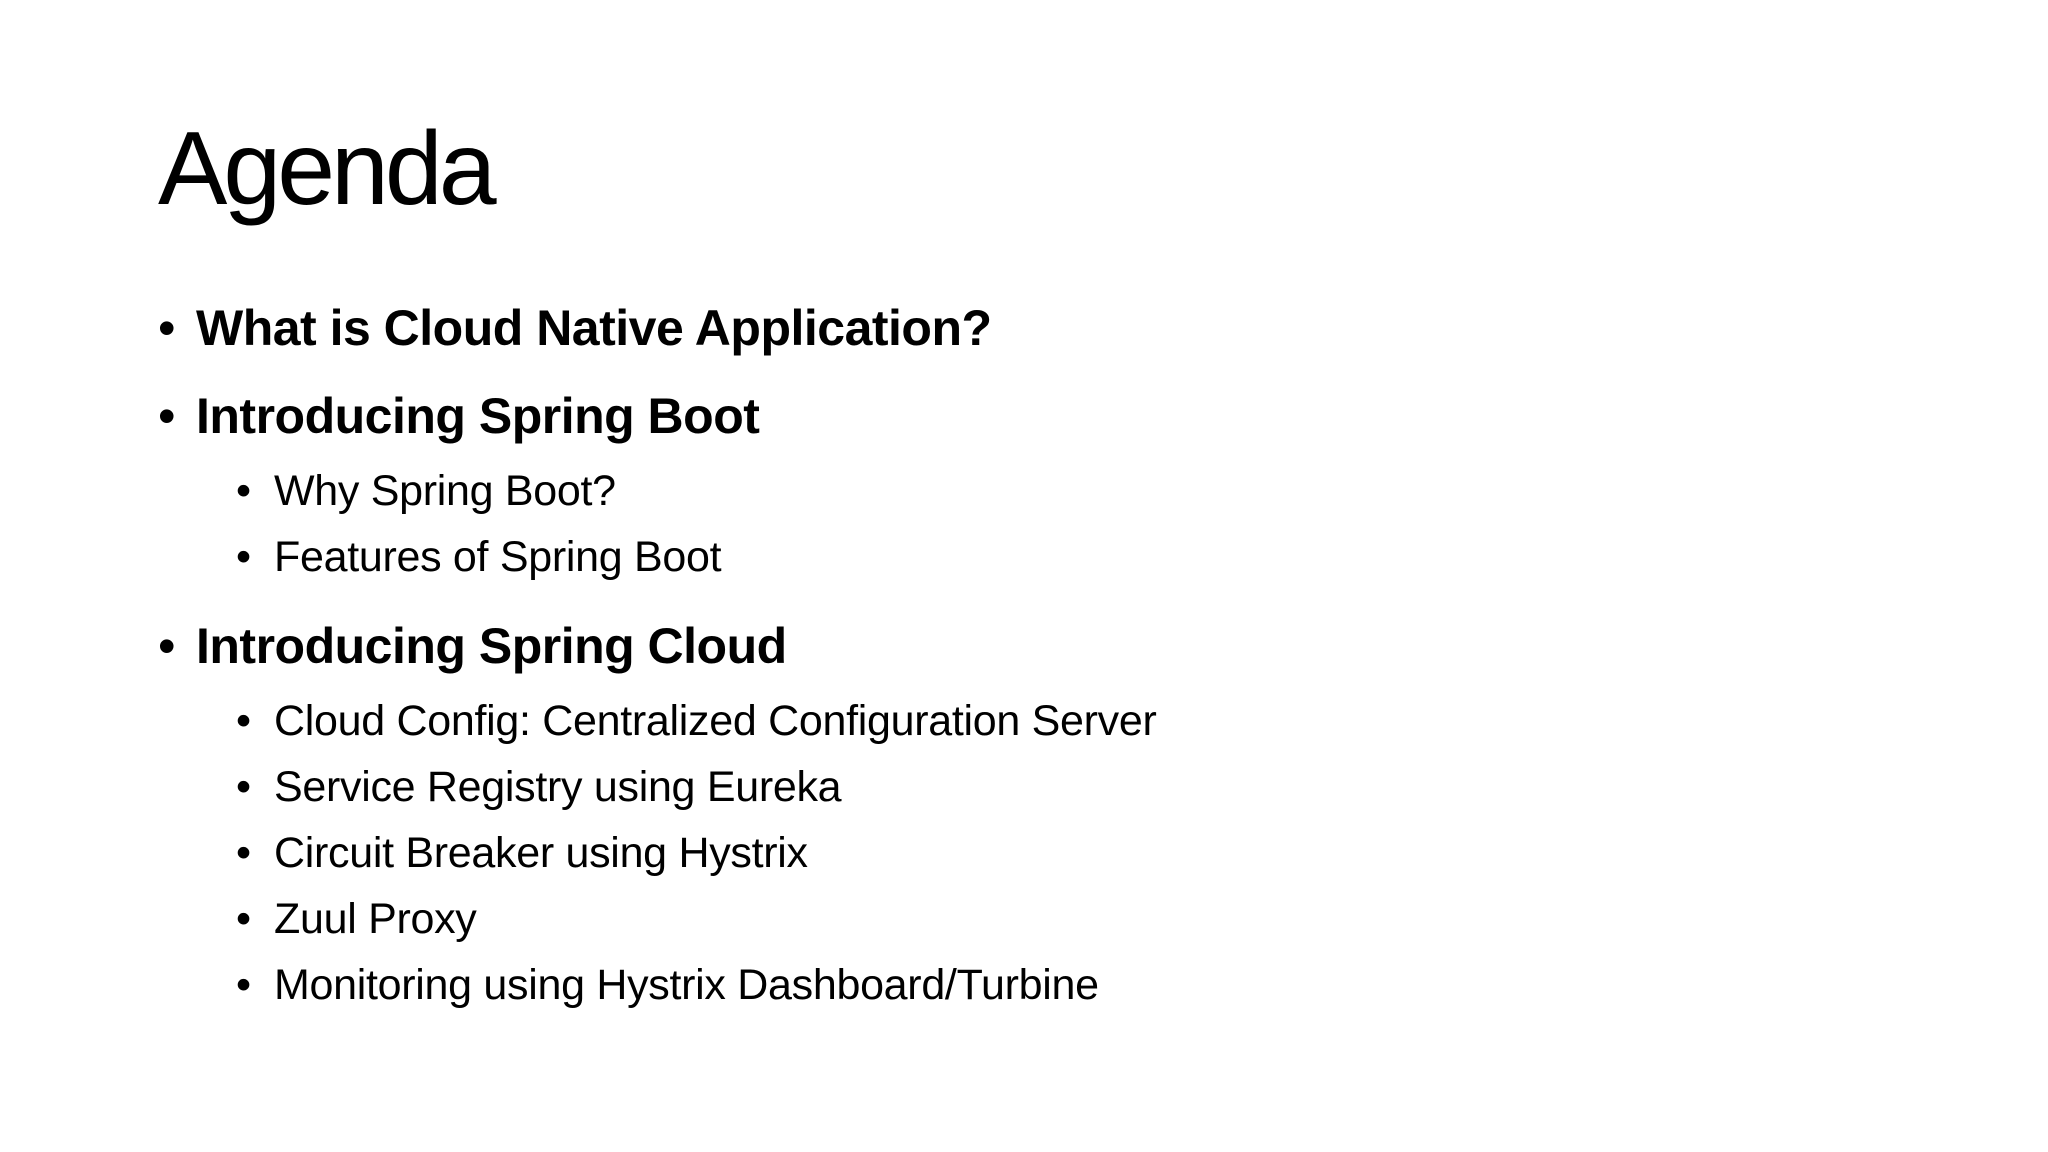  I want to click on agenda-subitem-text: Why Spring Boot?, so click(445, 491).